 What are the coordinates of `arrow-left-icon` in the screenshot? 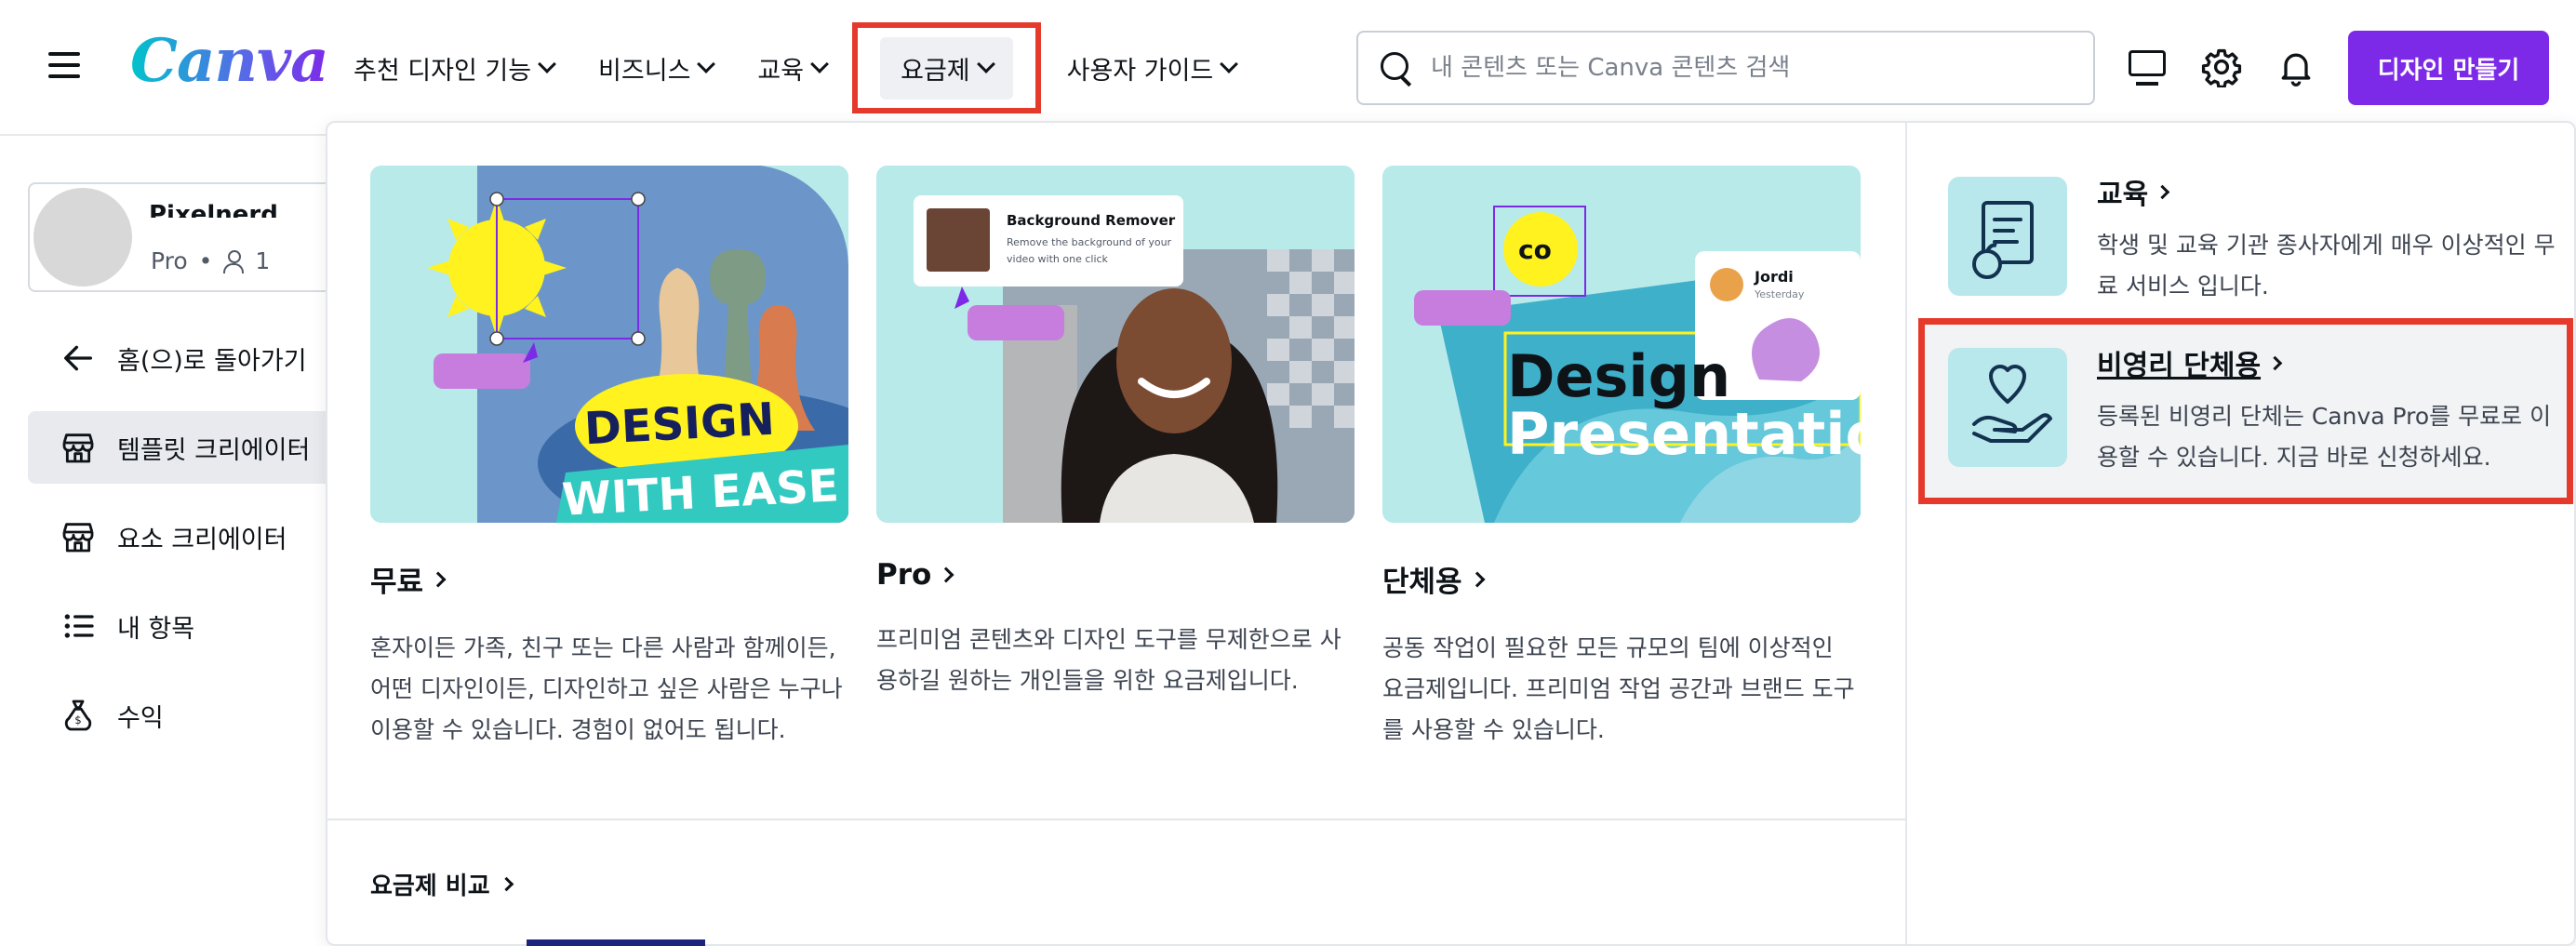 It's located at (78, 358).